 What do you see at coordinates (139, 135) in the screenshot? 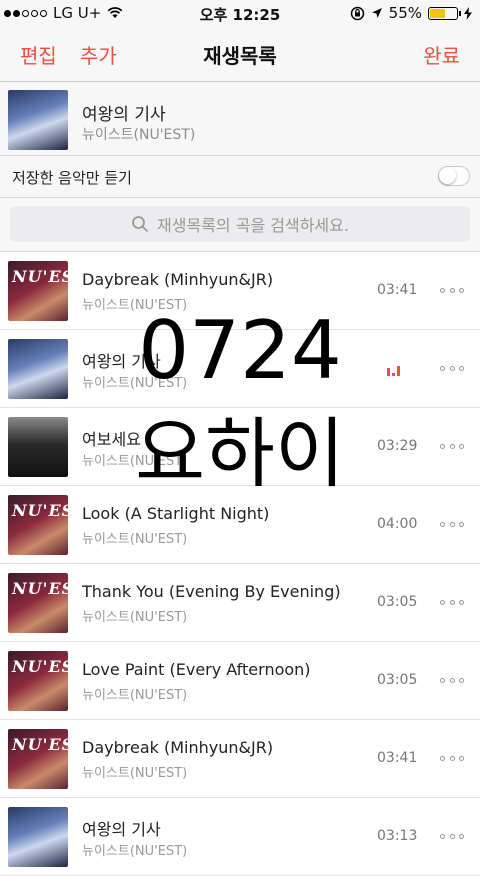
I see `playlist-album-artist: 뉴이스트(NU'EST)` at bounding box center [139, 135].